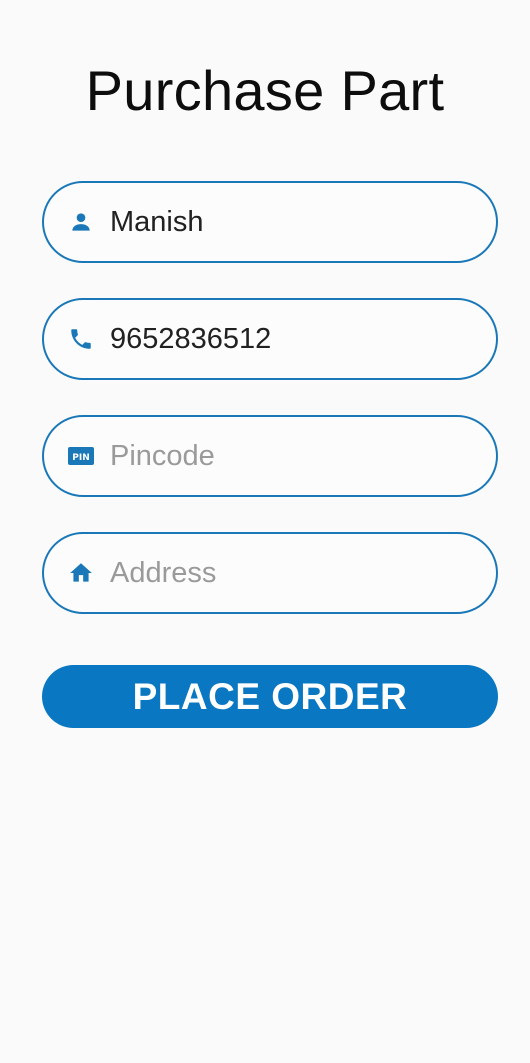 Image resolution: width=530 pixels, height=1063 pixels. I want to click on phone-icon, so click(81, 339).